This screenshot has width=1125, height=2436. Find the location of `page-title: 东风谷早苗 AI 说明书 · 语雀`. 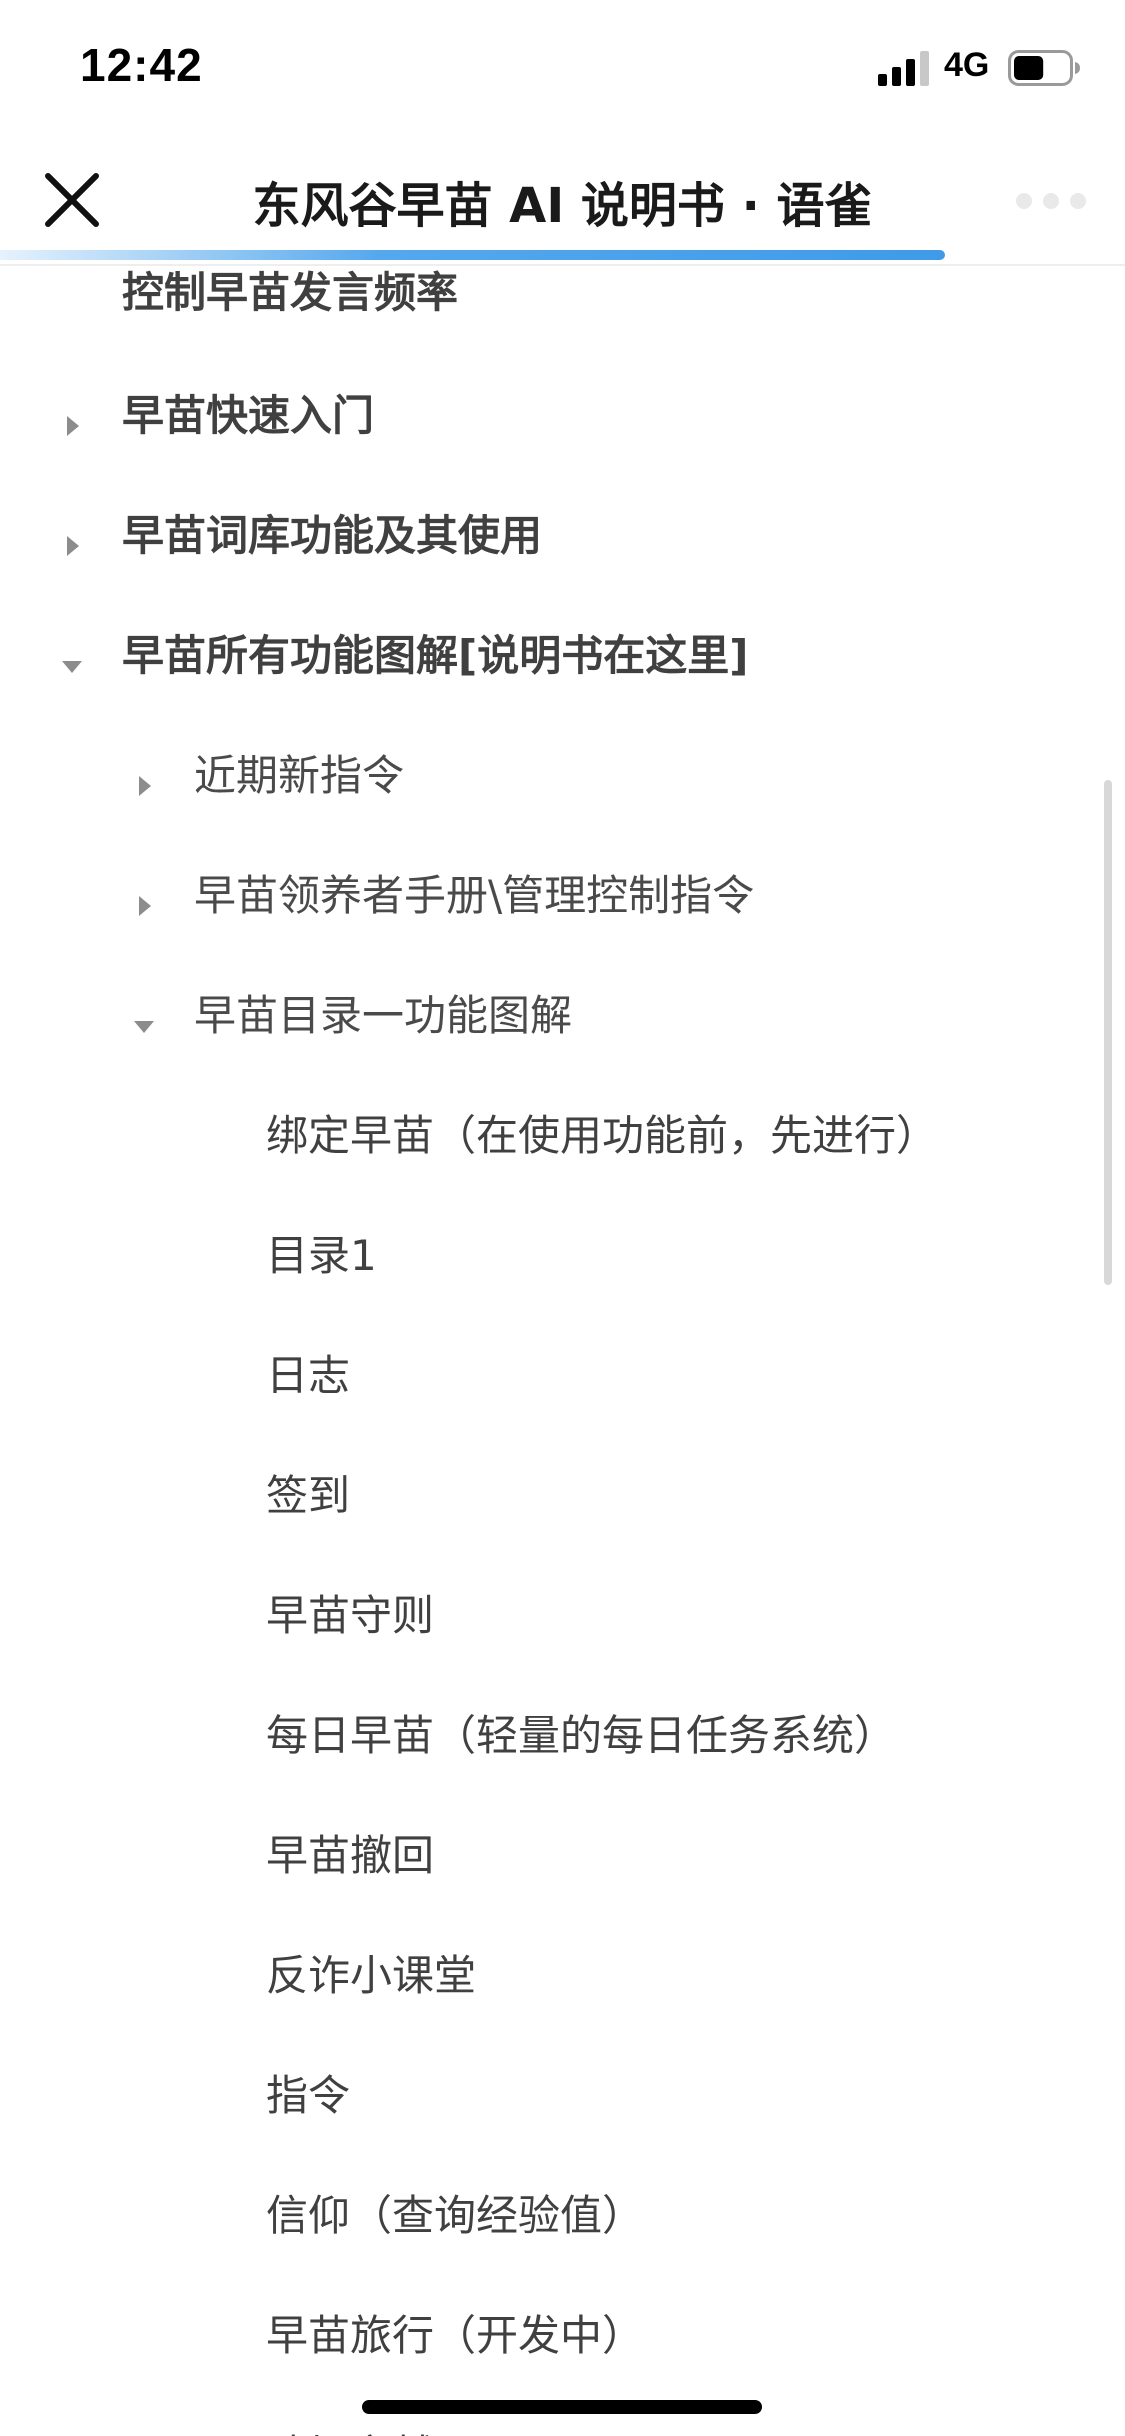

page-title: 东风谷早苗 AI 说明书 · 语雀 is located at coordinates (562, 206).